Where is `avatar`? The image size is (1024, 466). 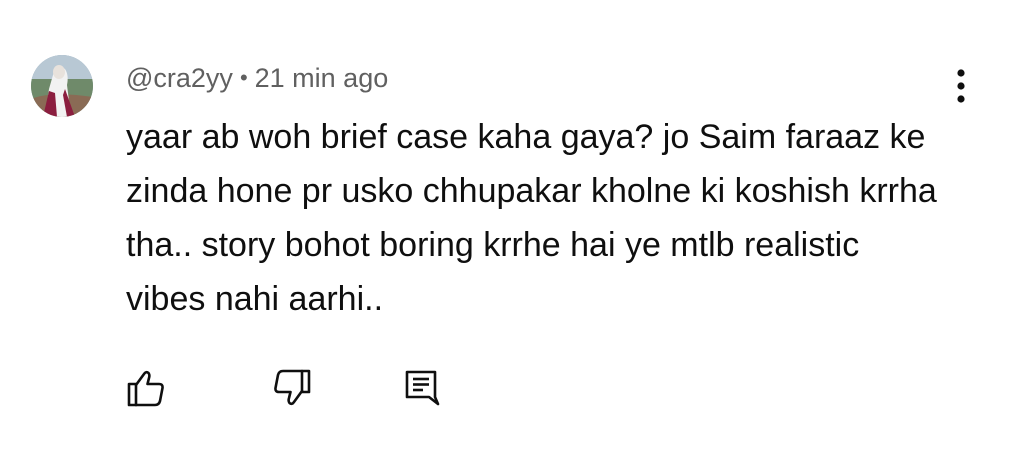 avatar is located at coordinates (62, 86).